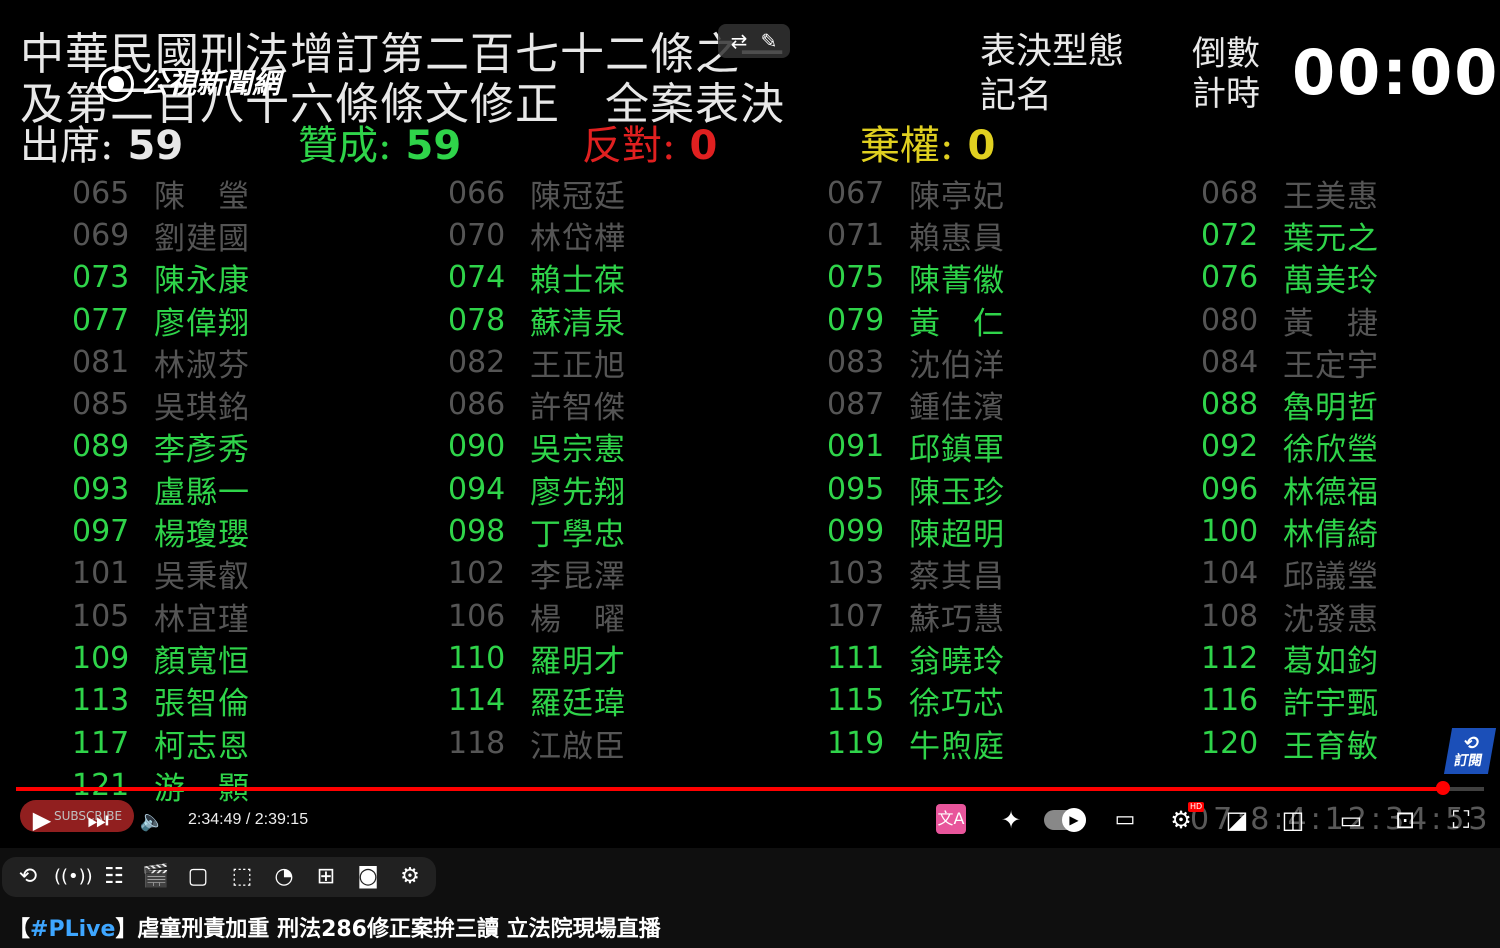 Image resolution: width=1500 pixels, height=948 pixels. What do you see at coordinates (957, 661) in the screenshot?
I see `legislator-name: 翁曉玲` at bounding box center [957, 661].